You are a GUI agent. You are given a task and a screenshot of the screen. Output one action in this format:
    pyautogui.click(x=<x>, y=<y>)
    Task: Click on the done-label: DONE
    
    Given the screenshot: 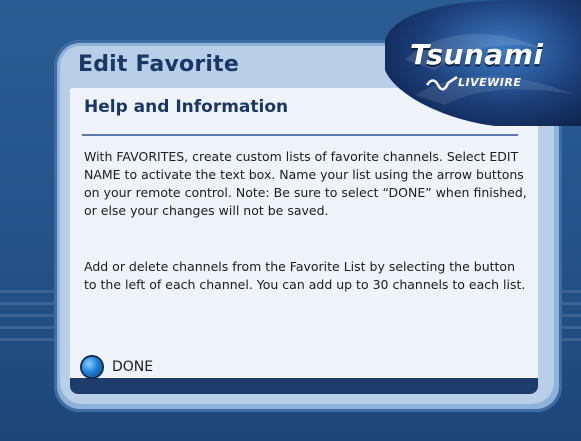 What is the action you would take?
    pyautogui.click(x=133, y=367)
    